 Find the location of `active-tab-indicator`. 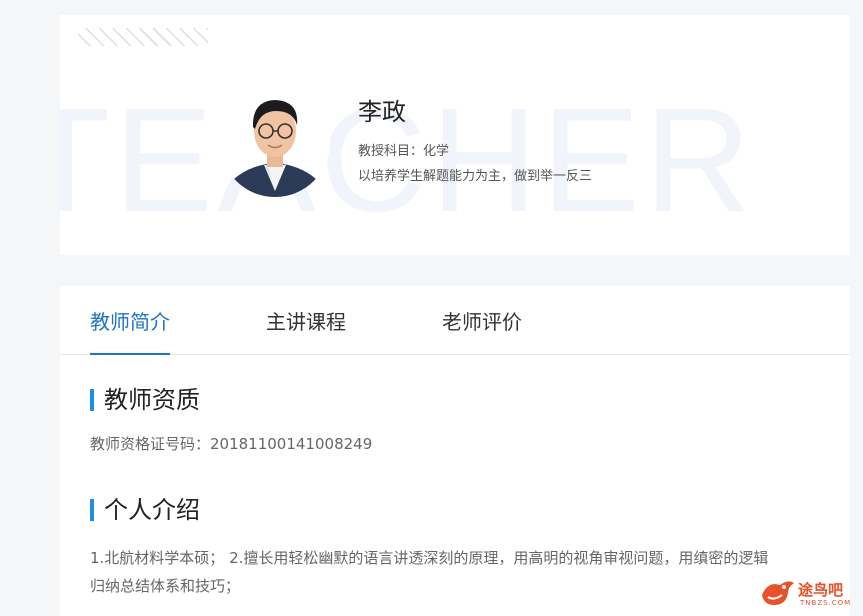

active-tab-indicator is located at coordinates (130, 354).